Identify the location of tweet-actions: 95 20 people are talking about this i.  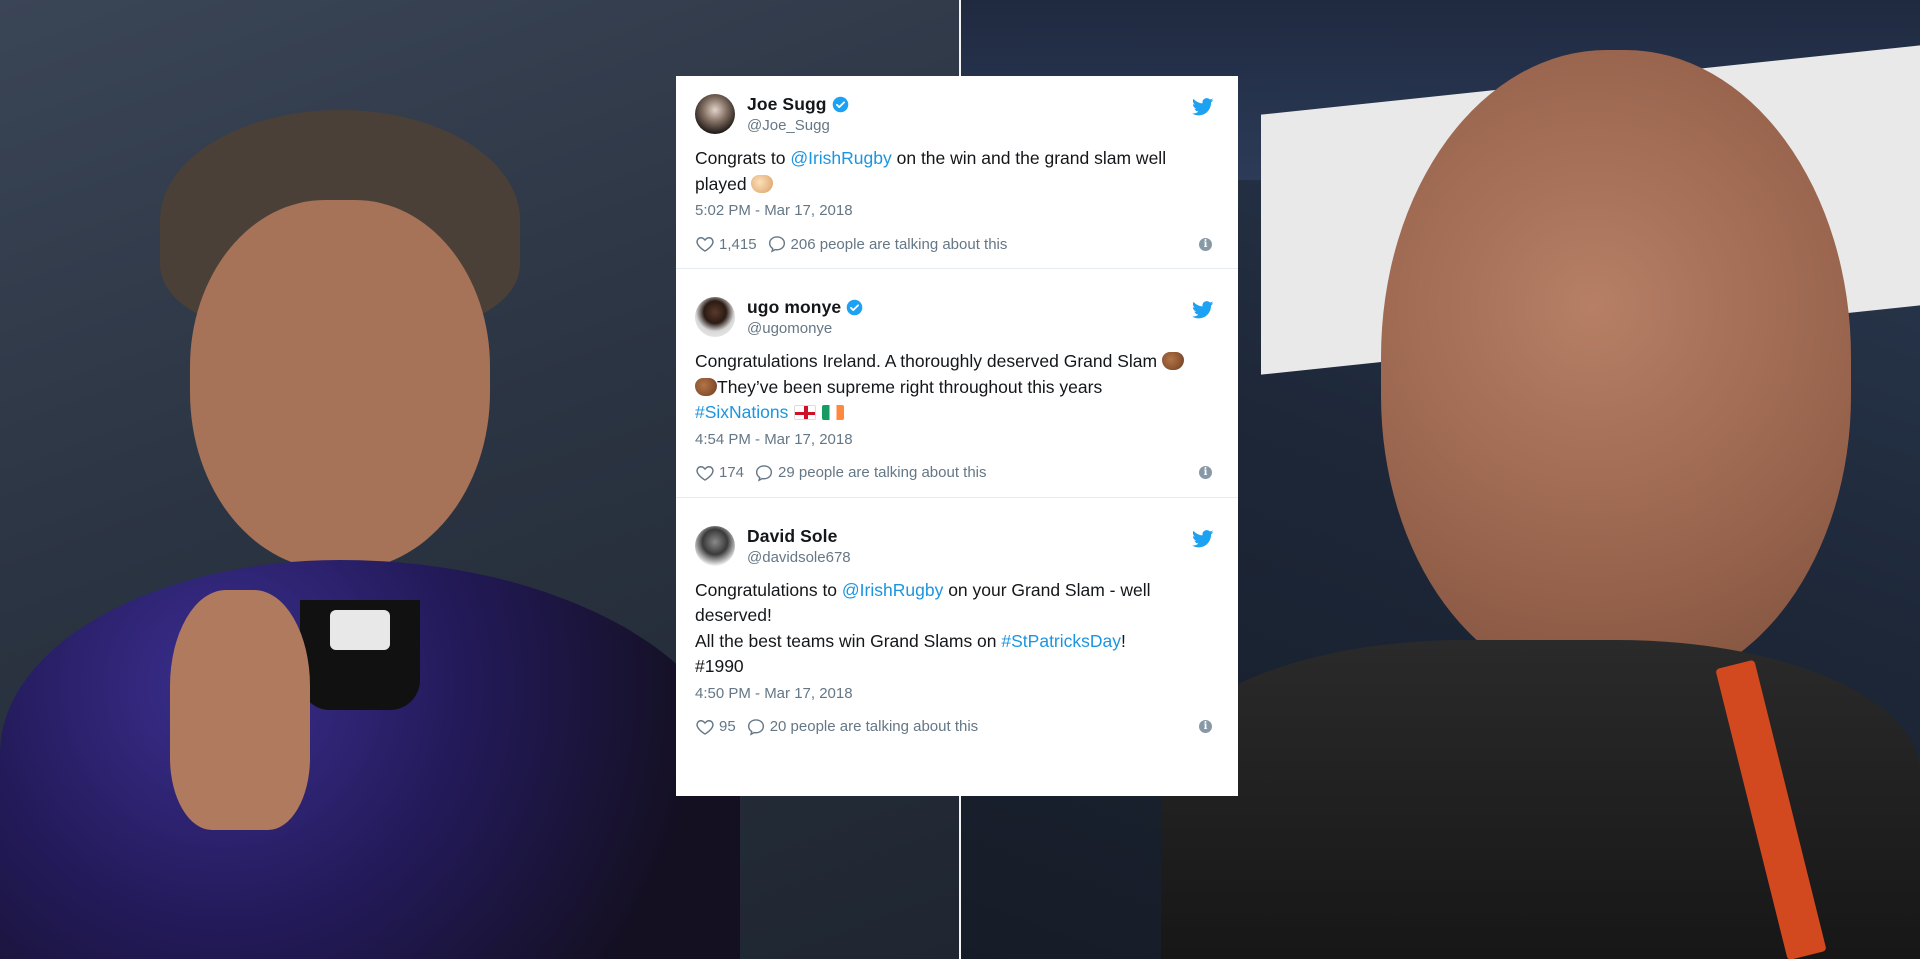
(956, 727).